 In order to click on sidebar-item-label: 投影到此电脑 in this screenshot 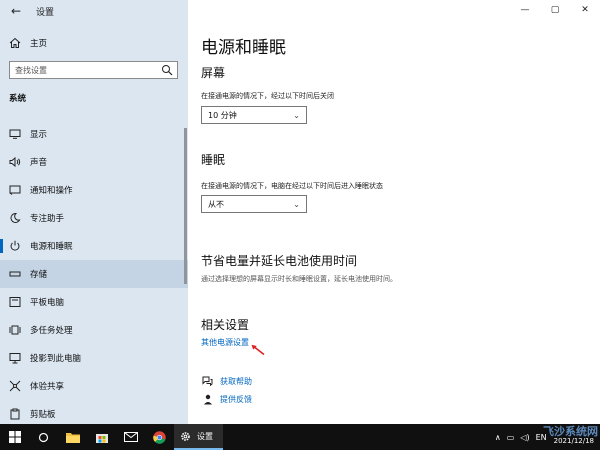, I will do `click(56, 359)`.